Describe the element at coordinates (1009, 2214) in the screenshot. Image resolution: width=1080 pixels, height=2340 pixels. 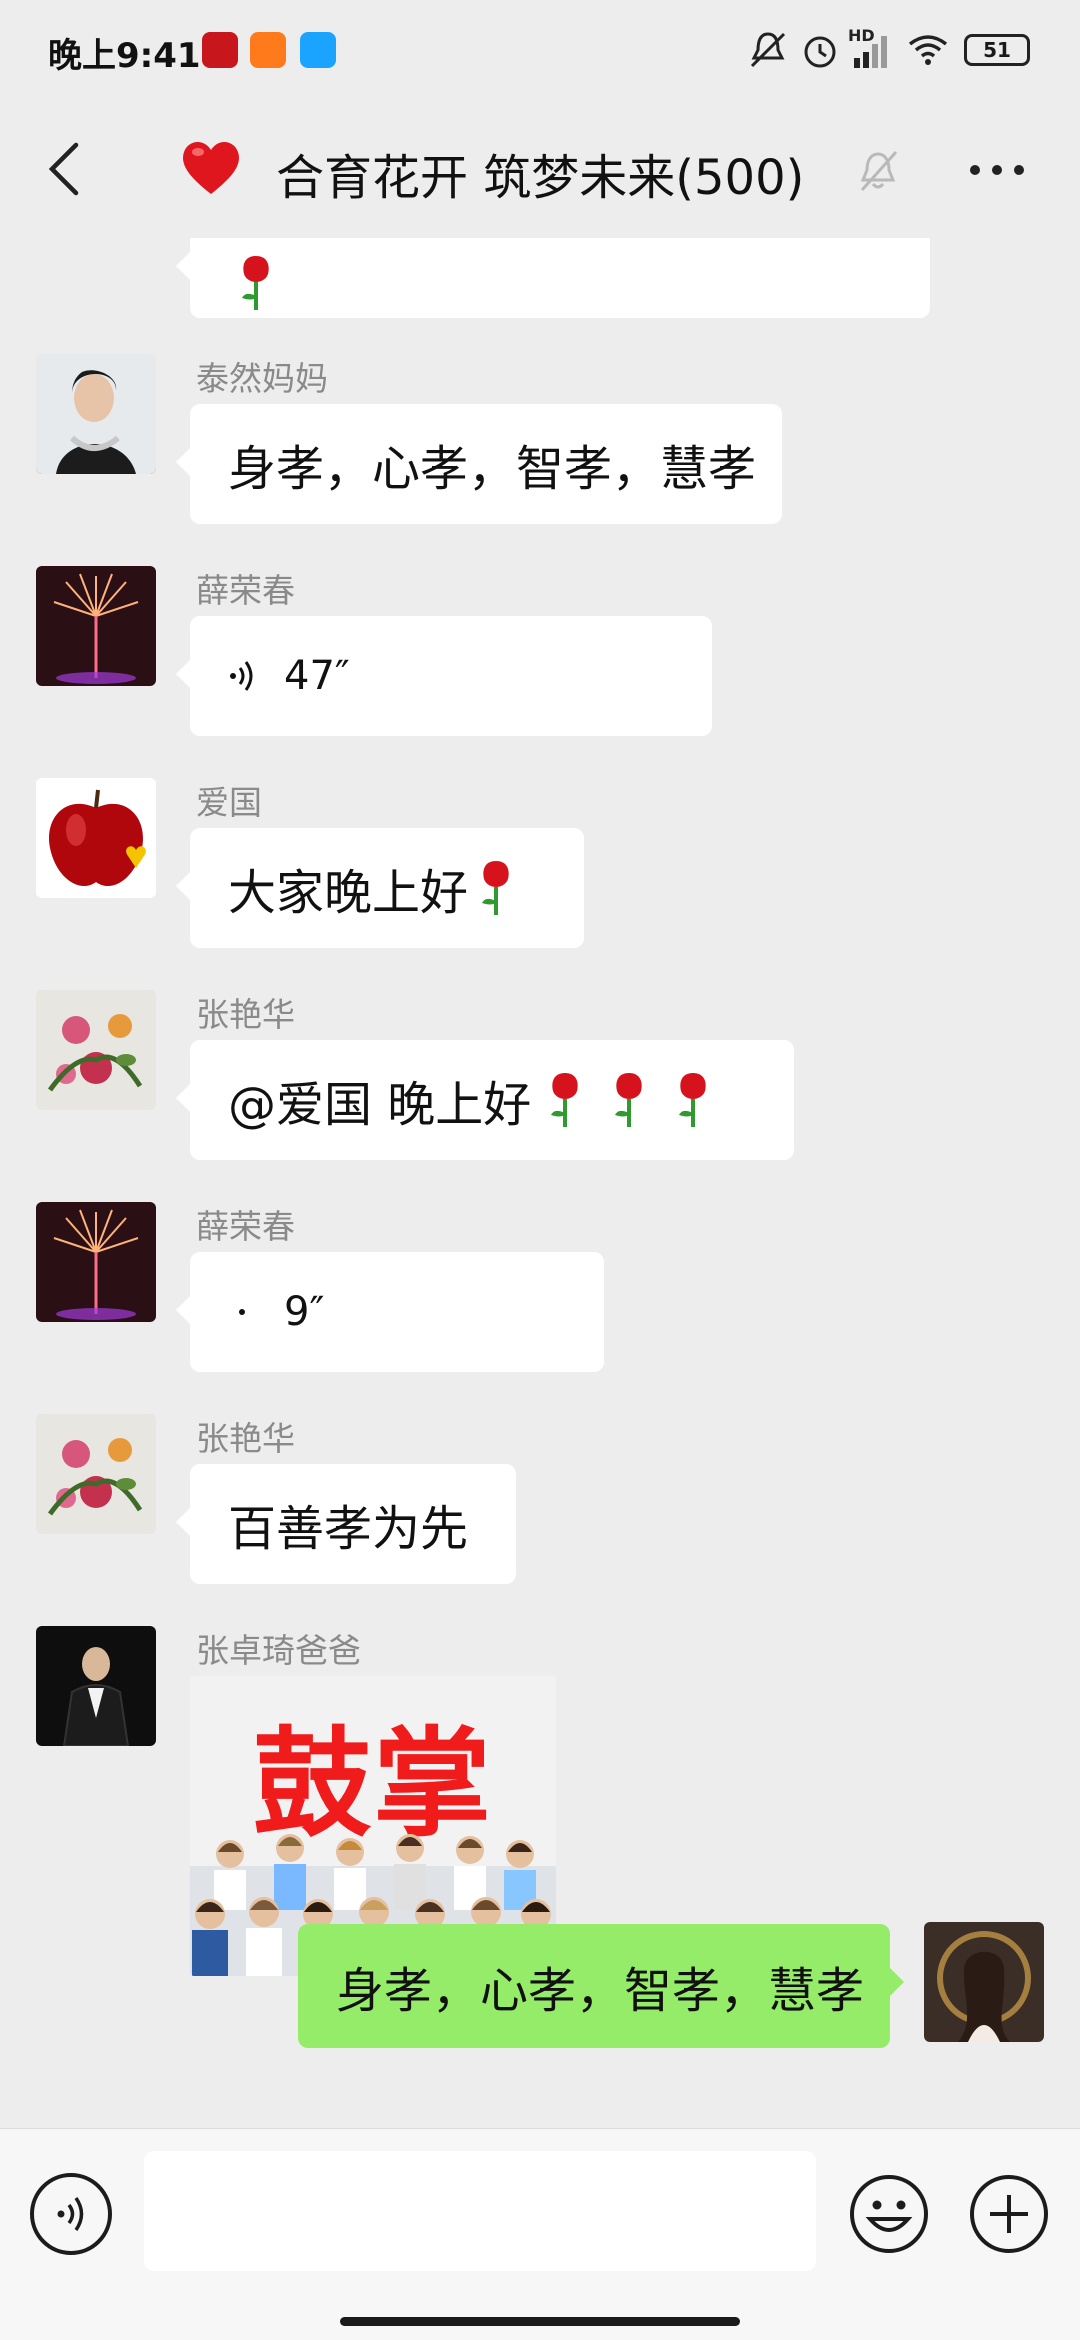
I see `plus-button` at that location.